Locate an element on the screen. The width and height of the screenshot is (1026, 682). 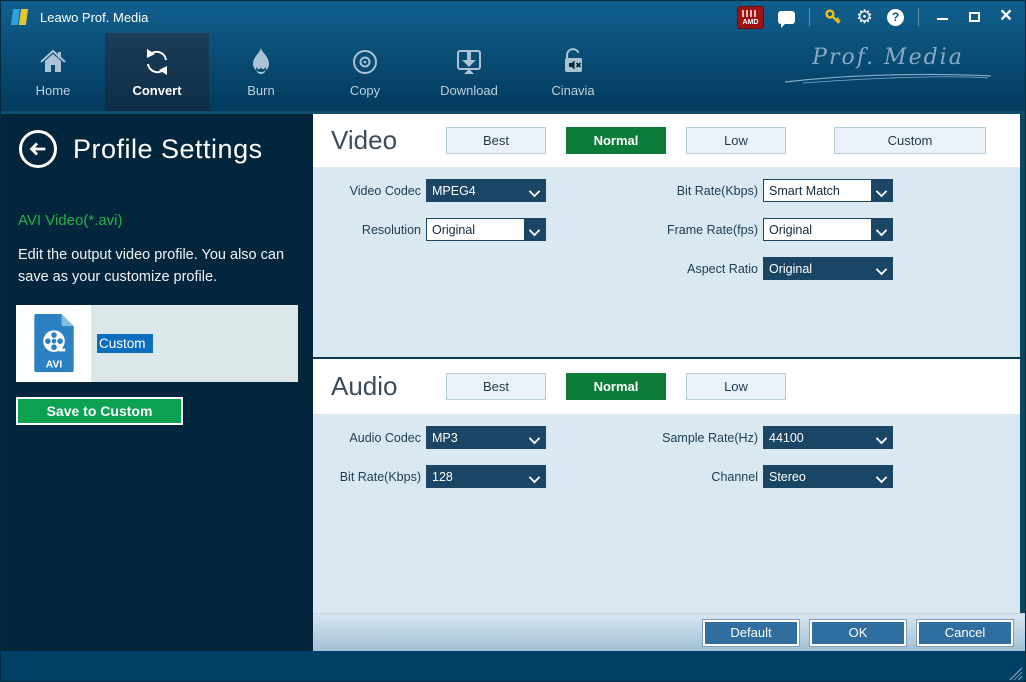
tab-convert: Convert is located at coordinates (157, 72).